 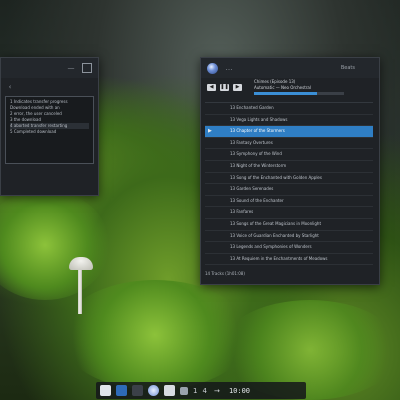 What do you see at coordinates (169, 390) in the screenshot?
I see `text-editor-icon` at bounding box center [169, 390].